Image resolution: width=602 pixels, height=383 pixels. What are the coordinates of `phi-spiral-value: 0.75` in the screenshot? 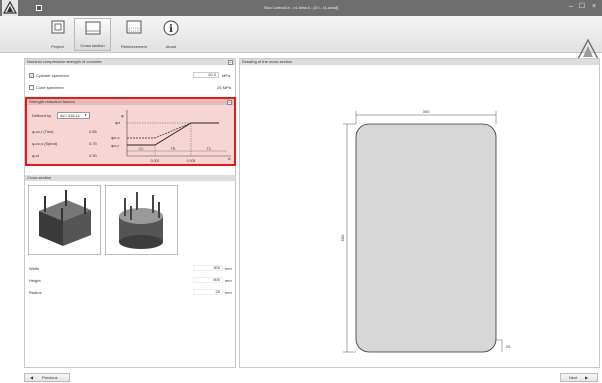 It's located at (93, 143).